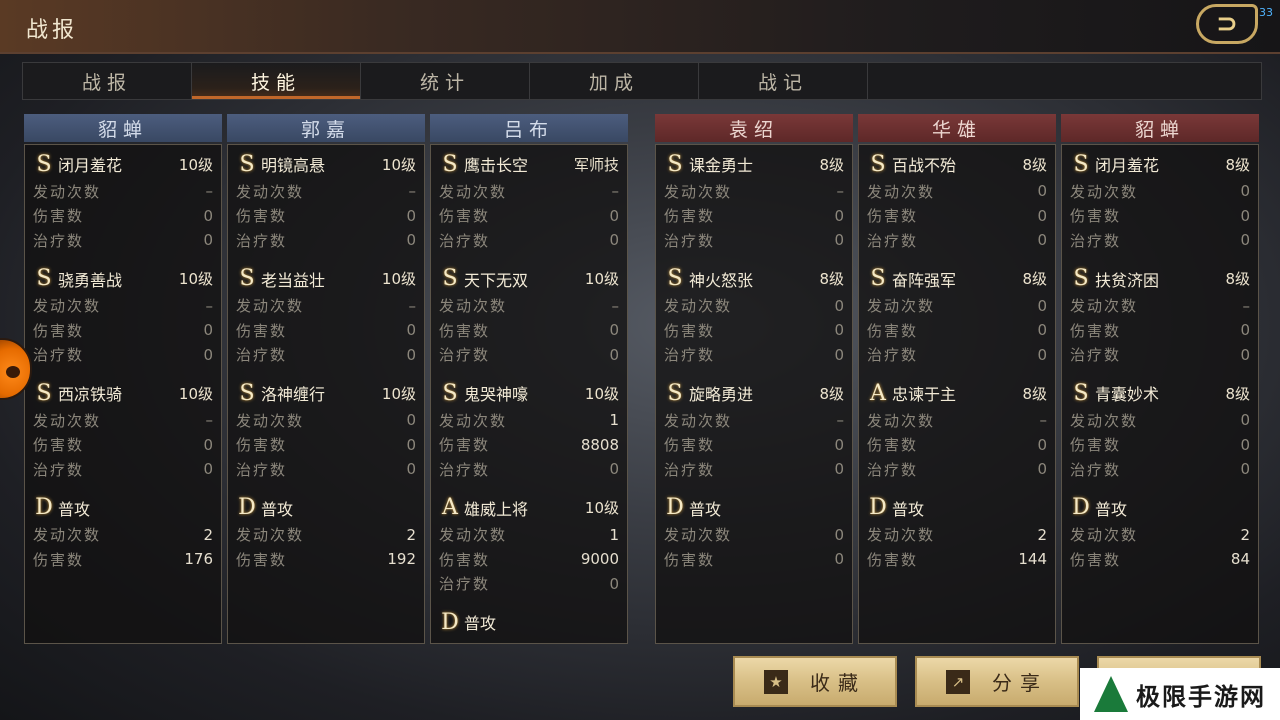  What do you see at coordinates (957, 164) in the screenshot?
I see `skill-header: S 百战不殆 8级` at bounding box center [957, 164].